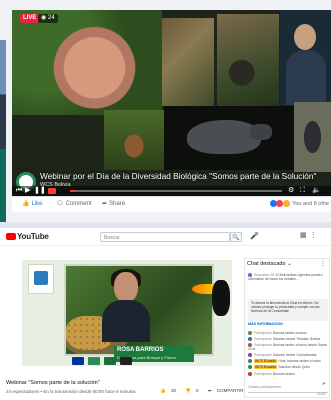 This screenshot has width=331, height=400. I want to click on chat-text: Hola, buenas tardes a todos, so click(299, 361).